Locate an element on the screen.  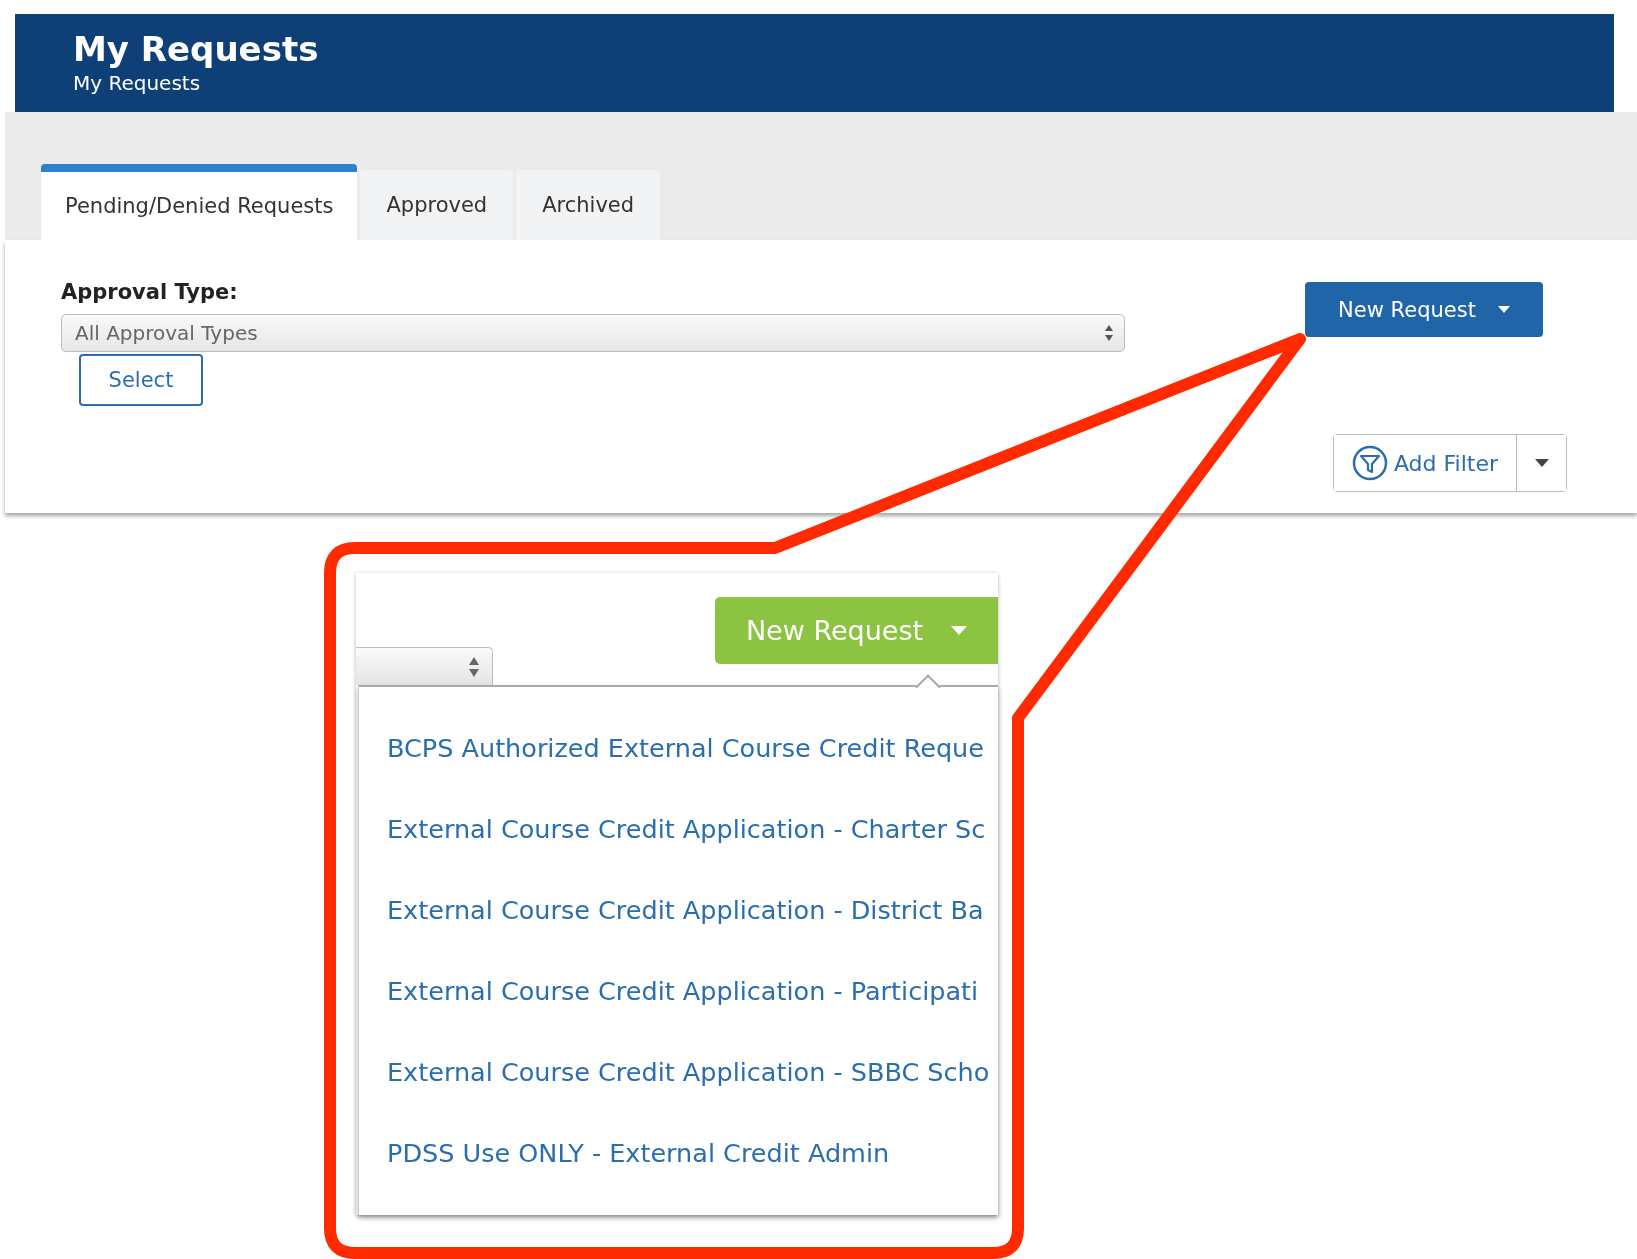
menu-item: BCPS Authorized External Course Credit Reque is located at coordinates (692, 748).